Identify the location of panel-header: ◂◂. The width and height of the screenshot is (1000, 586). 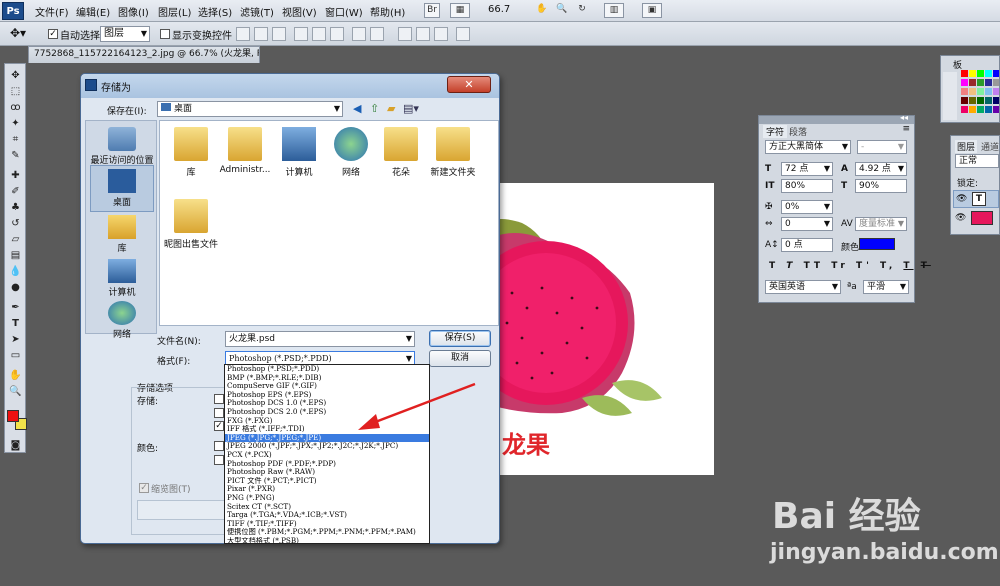
(836, 118).